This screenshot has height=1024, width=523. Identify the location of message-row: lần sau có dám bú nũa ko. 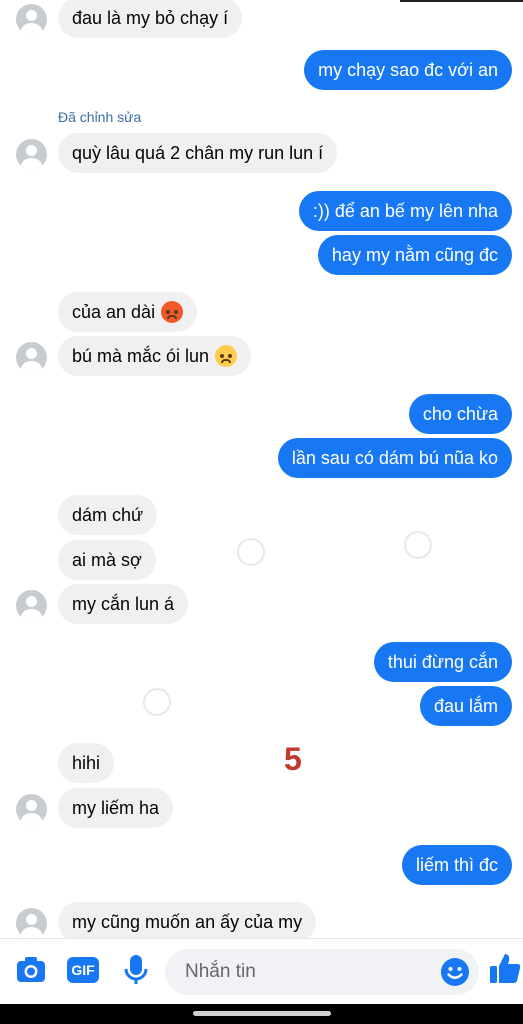
(261, 458).